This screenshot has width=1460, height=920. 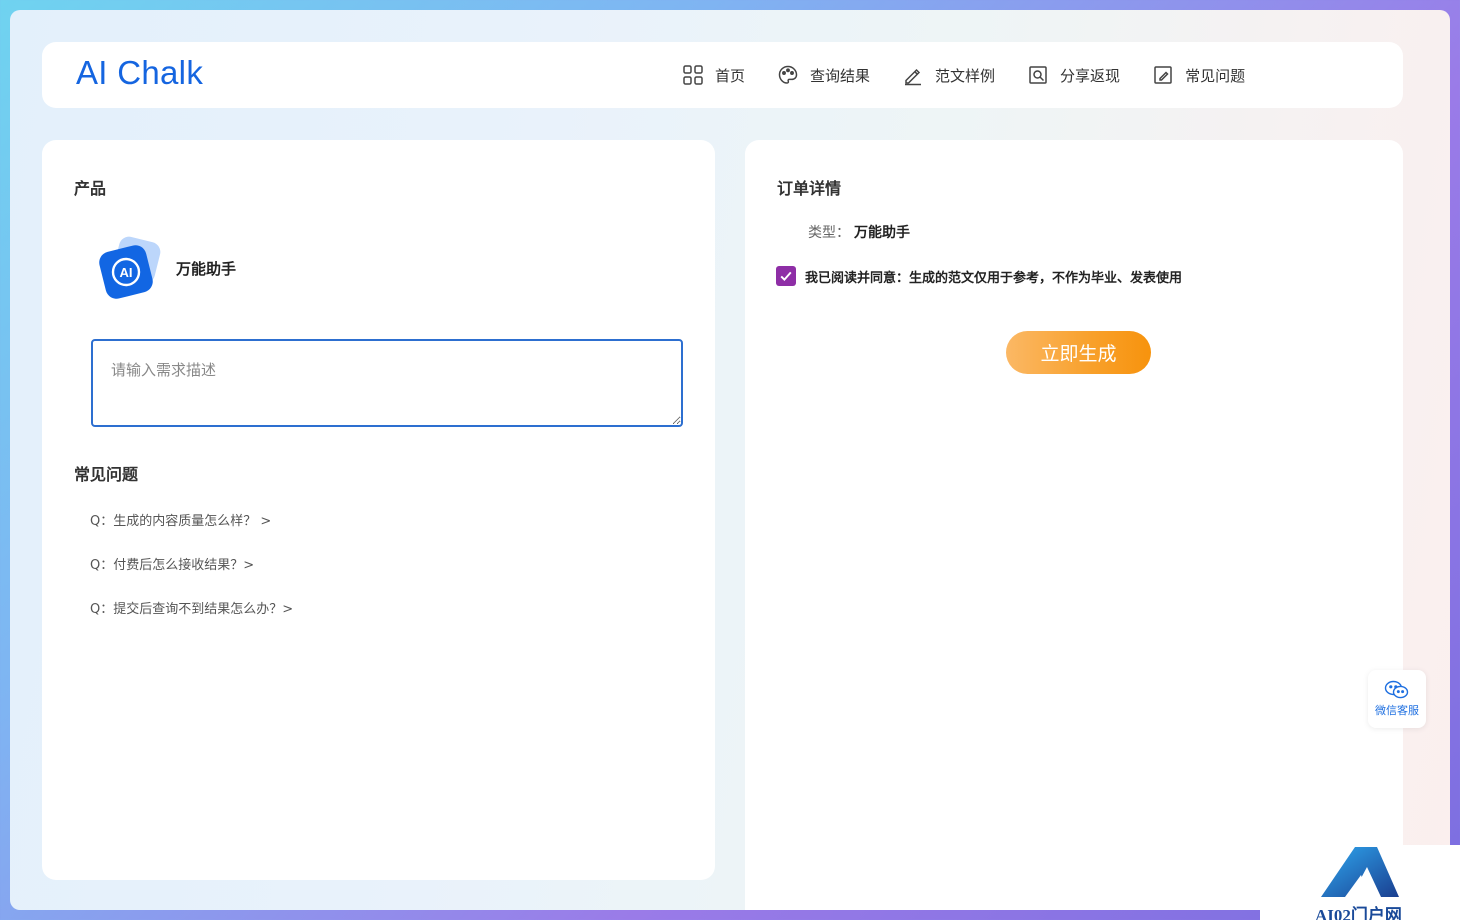 I want to click on faq-item-receive: Q：付费后怎么接收结果？>, so click(x=191, y=576).